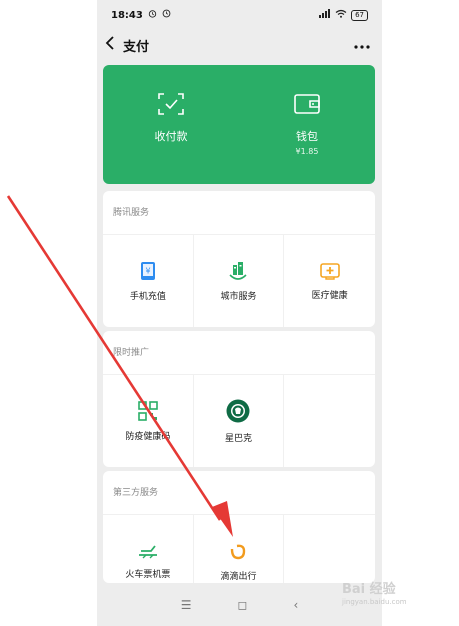 The width and height of the screenshot is (459, 626). What do you see at coordinates (147, 296) in the screenshot?
I see `cell-label: 手机充值` at bounding box center [147, 296].